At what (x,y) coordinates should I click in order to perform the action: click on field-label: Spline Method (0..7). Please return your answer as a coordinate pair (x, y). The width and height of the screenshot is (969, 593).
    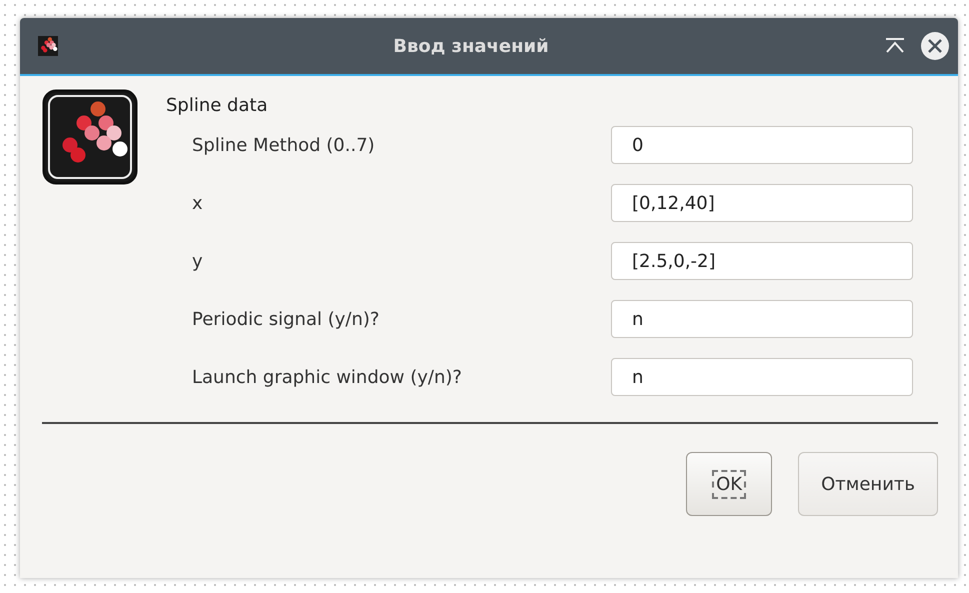
    Looking at the image, I should click on (283, 145).